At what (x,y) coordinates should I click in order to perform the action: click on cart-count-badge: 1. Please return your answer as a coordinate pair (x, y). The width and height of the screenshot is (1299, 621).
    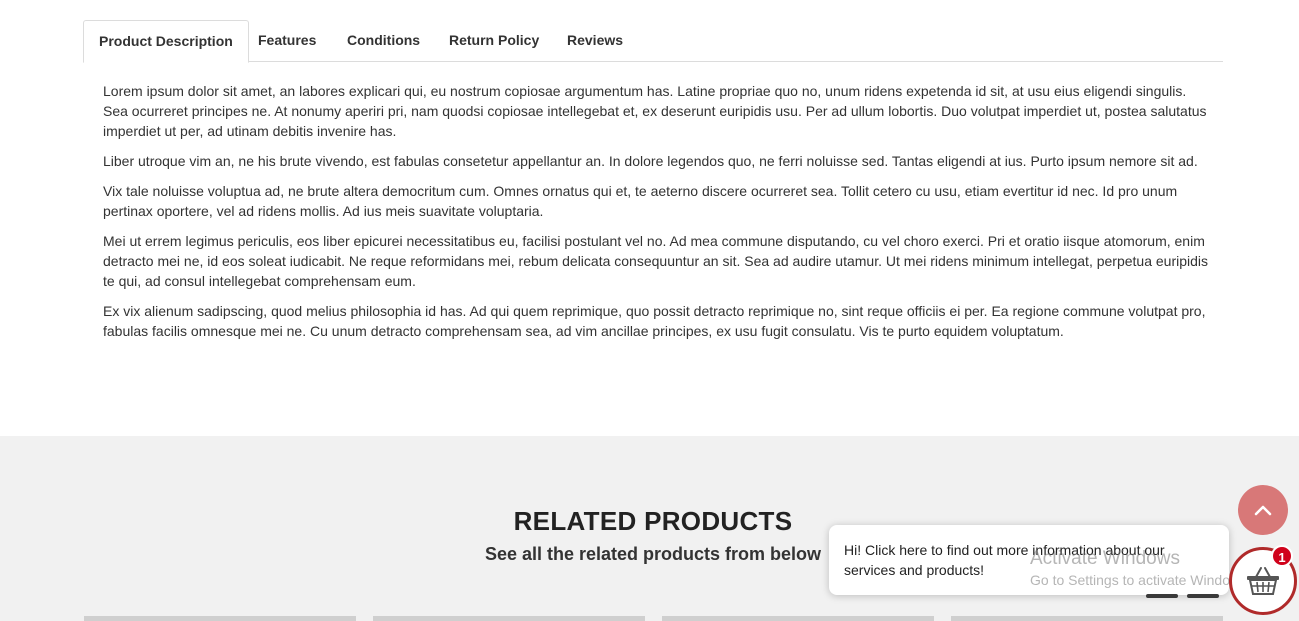
    Looking at the image, I should click on (1282, 556).